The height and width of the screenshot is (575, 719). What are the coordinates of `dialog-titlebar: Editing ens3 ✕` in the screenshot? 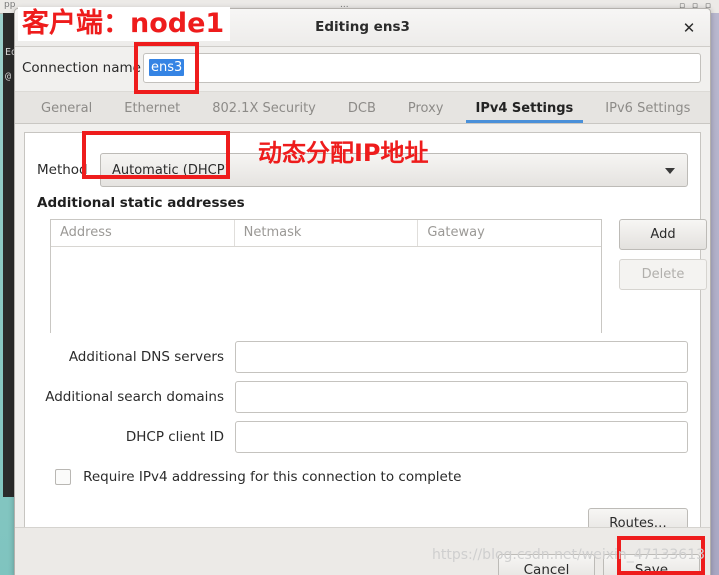 It's located at (362, 28).